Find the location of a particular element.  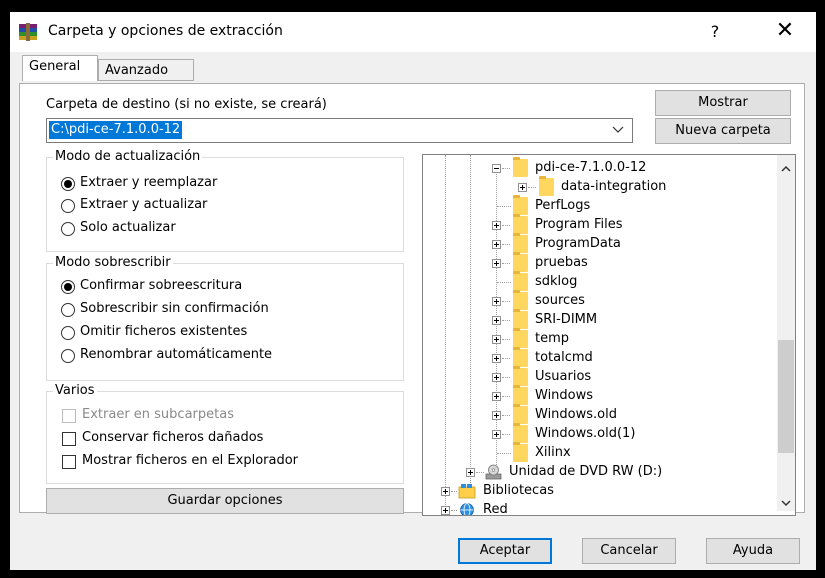

tree-item: SRI-DIMM is located at coordinates (598, 319).